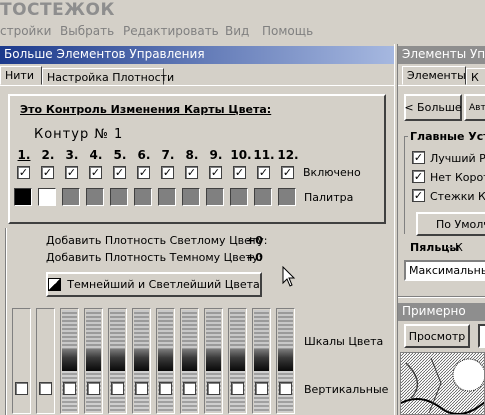  I want to click on enabled-checkbox-11: ✓, so click(263, 172).